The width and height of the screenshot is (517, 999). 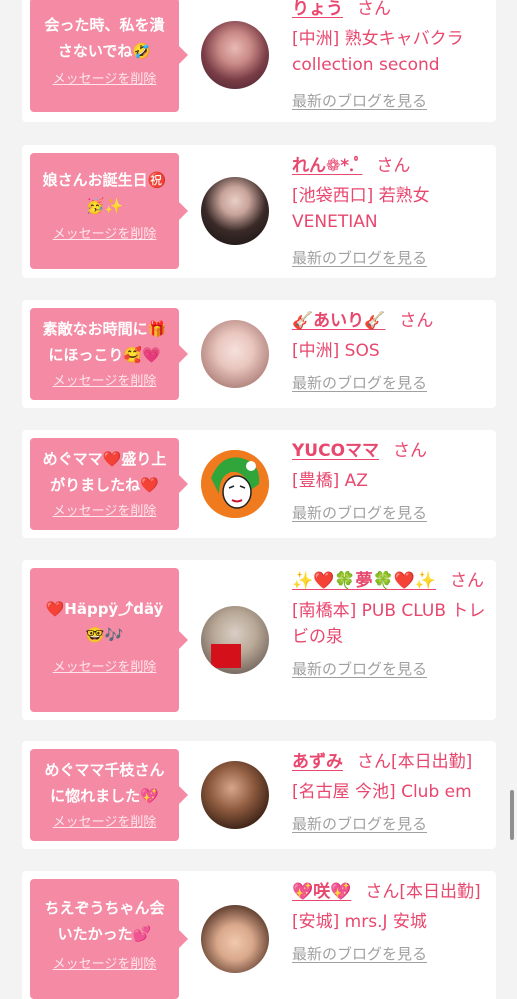 What do you see at coordinates (327, 166) in the screenshot?
I see `profile-name-link: れん❁*.ﾟ` at bounding box center [327, 166].